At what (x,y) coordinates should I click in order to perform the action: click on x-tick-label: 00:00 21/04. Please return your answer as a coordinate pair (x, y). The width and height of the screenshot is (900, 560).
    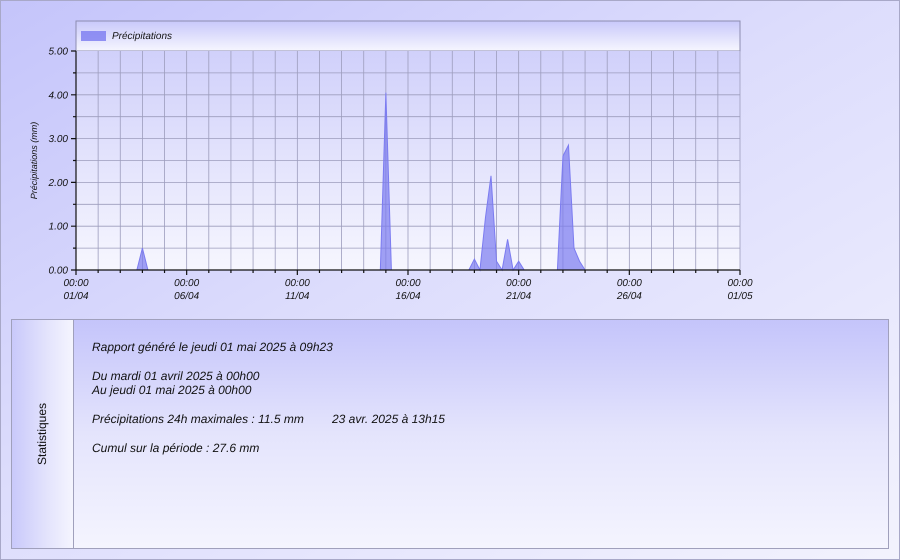
    Looking at the image, I should click on (519, 290).